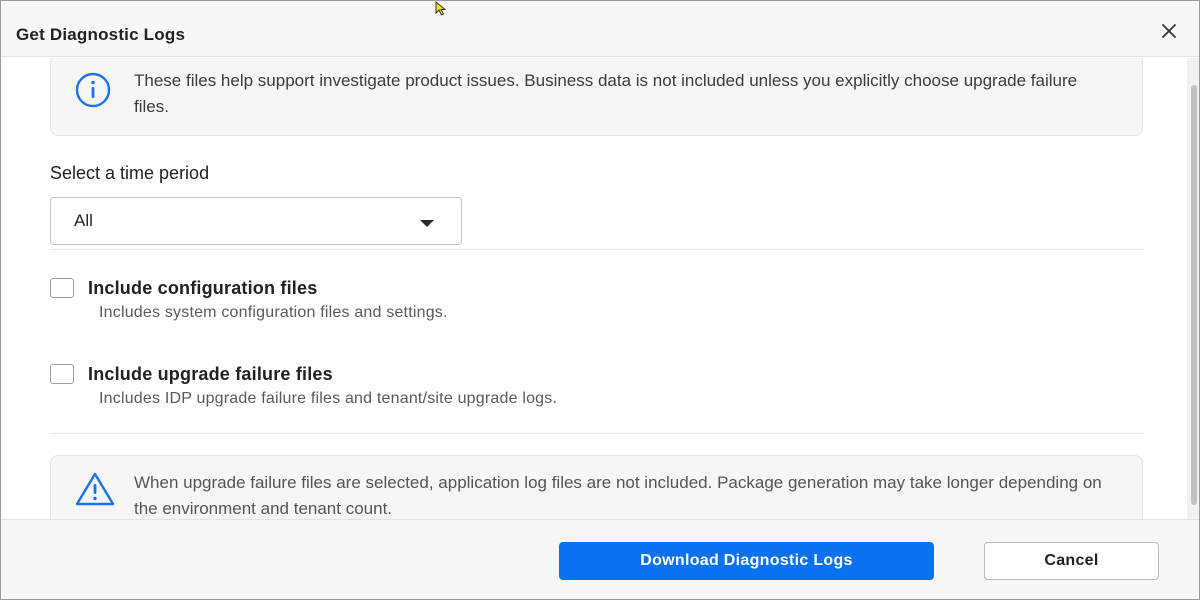  What do you see at coordinates (442, 9) in the screenshot?
I see `mouse-pointer-icon` at bounding box center [442, 9].